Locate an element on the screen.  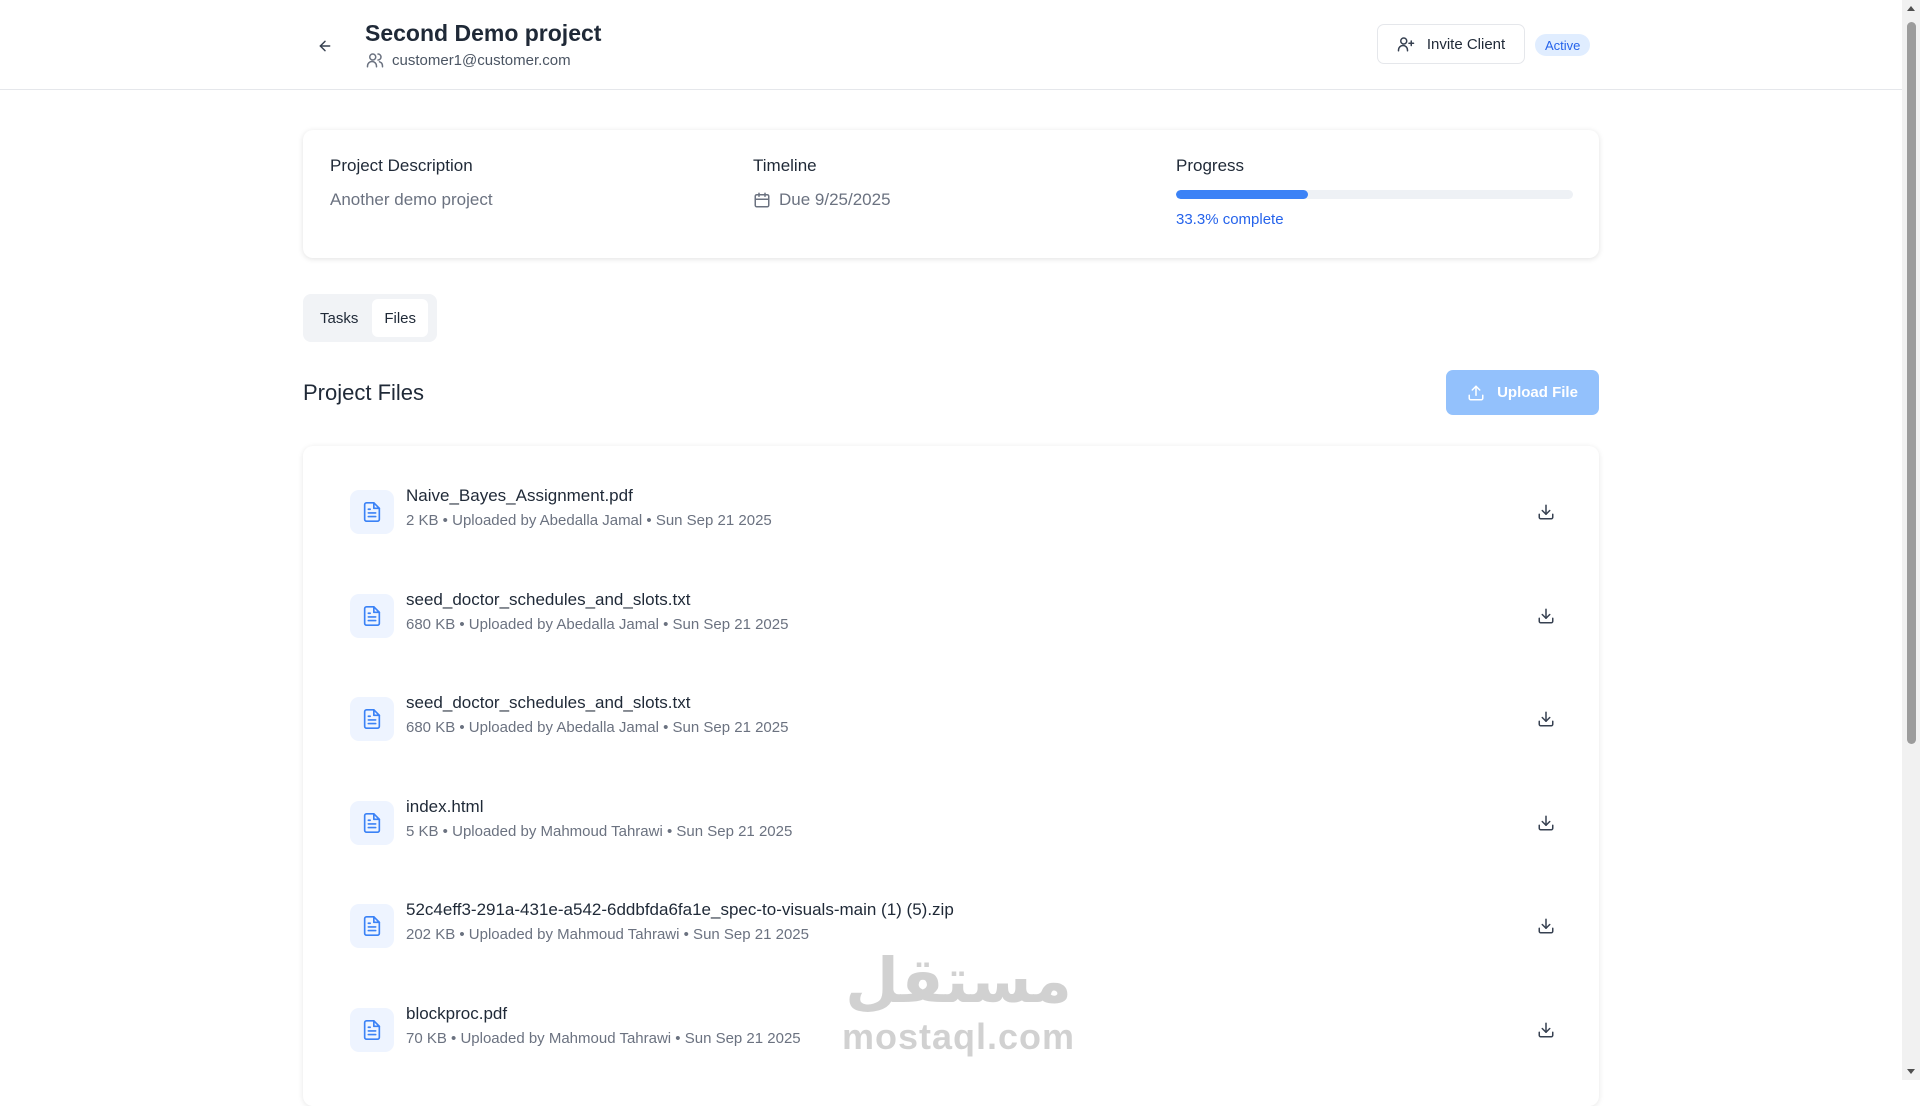
watermark-latin: mostaql.com is located at coordinates (959, 1036).